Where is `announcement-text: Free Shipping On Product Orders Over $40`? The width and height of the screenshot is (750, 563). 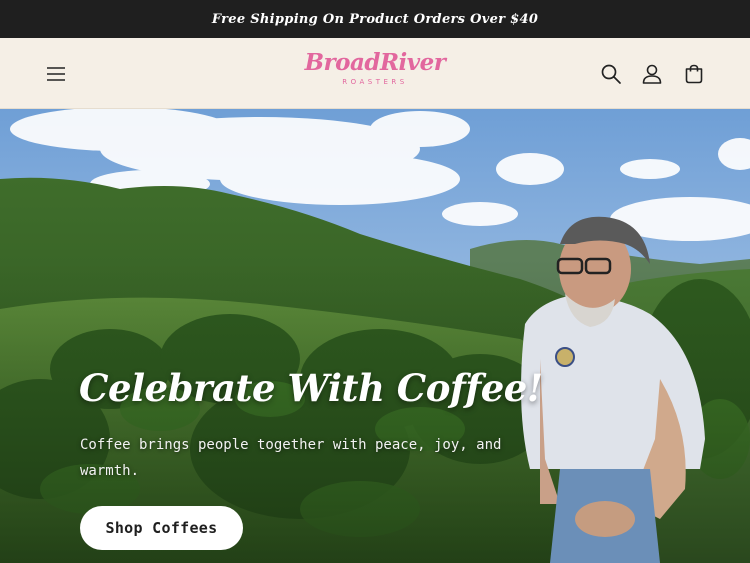
announcement-text: Free Shipping On Product Orders Over $40 is located at coordinates (375, 19).